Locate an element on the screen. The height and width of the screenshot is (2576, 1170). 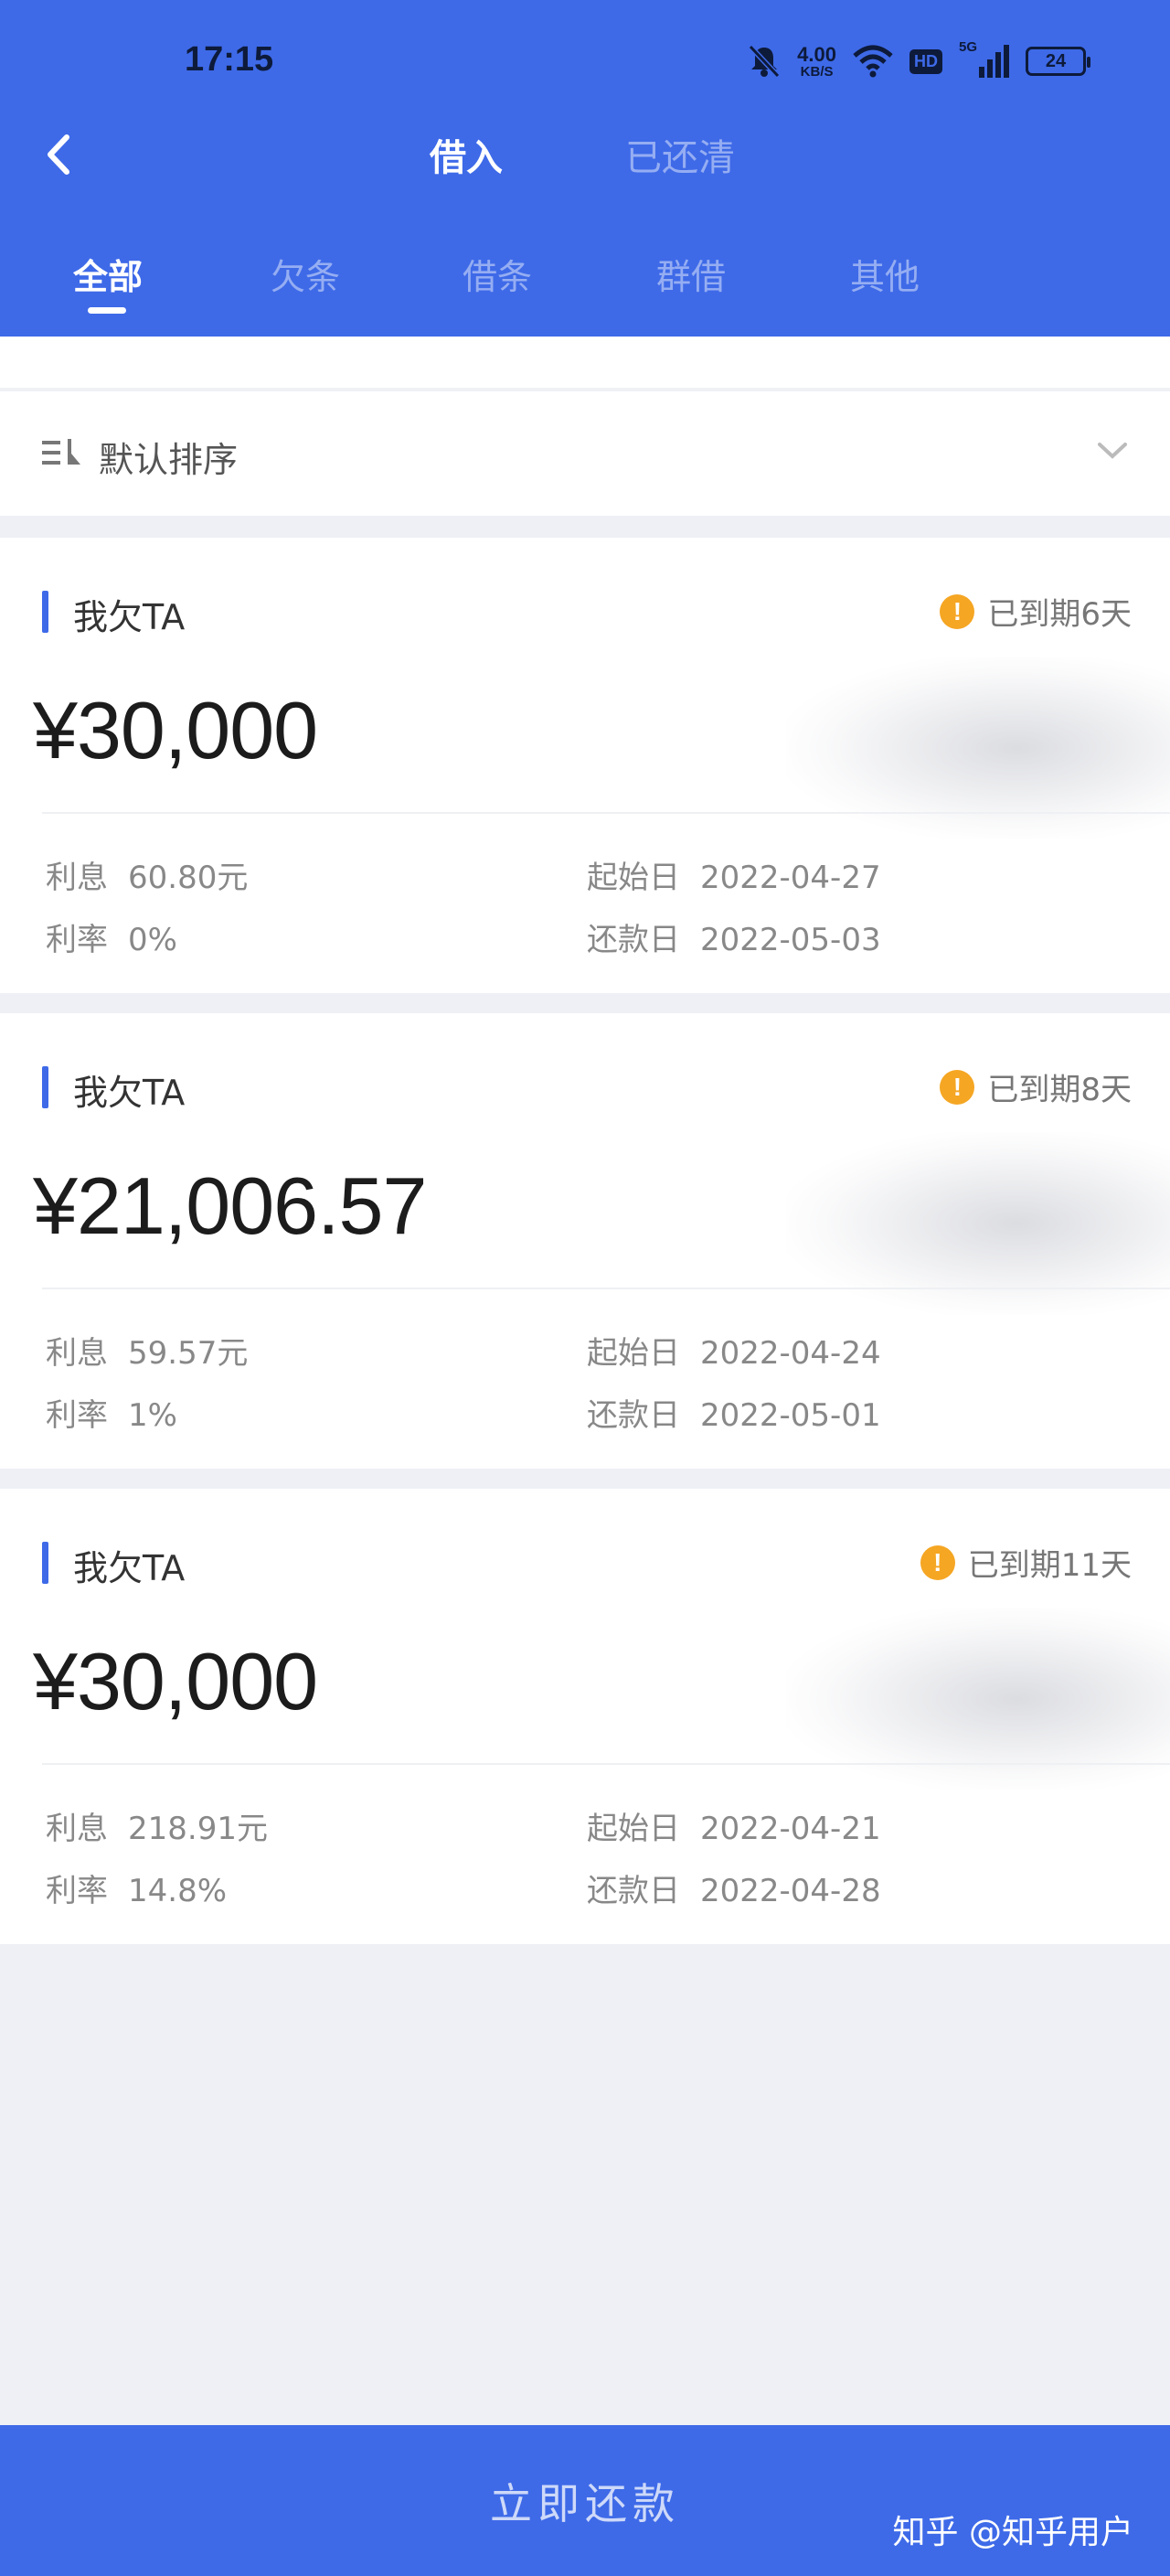
due-status: ! 已到期8天 is located at coordinates (1036, 1086).